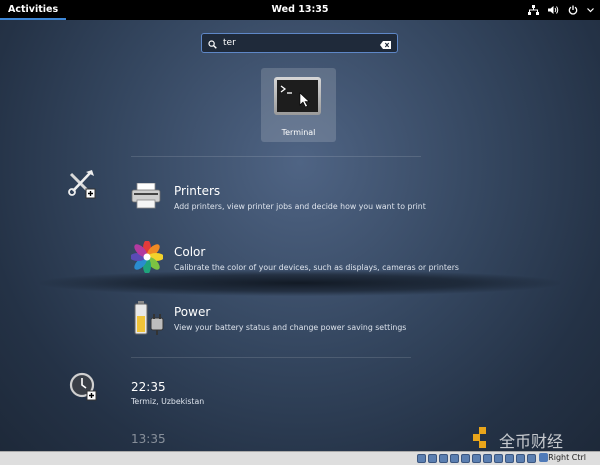 The height and width of the screenshot is (465, 600). Describe the element at coordinates (300, 458) in the screenshot. I see `vm-status-bar: Right Ctrl` at that location.